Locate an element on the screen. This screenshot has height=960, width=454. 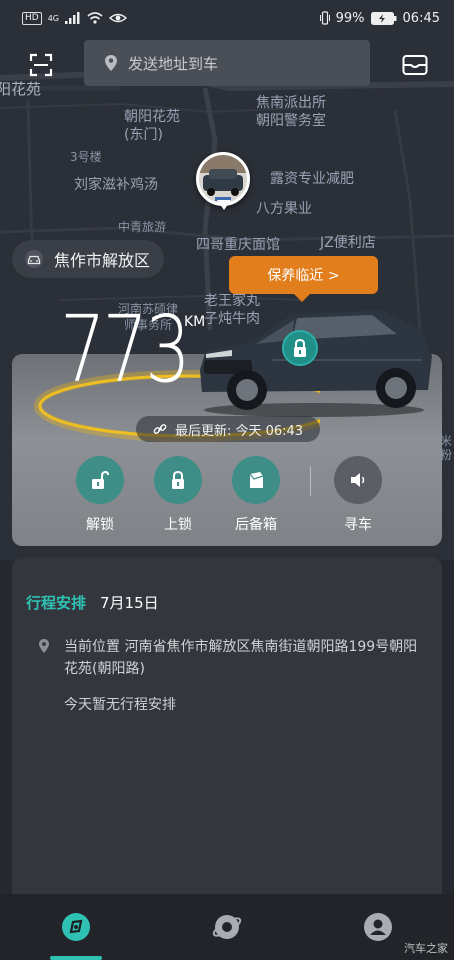
search-placeholder: 发送地址到车 is located at coordinates (173, 63).